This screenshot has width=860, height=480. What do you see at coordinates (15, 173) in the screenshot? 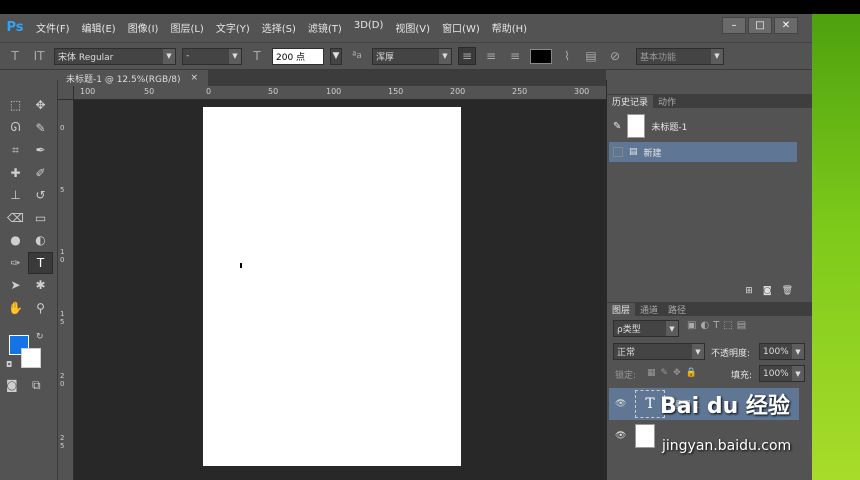
I see `healing-brush-tool-icon: ✚` at bounding box center [15, 173].